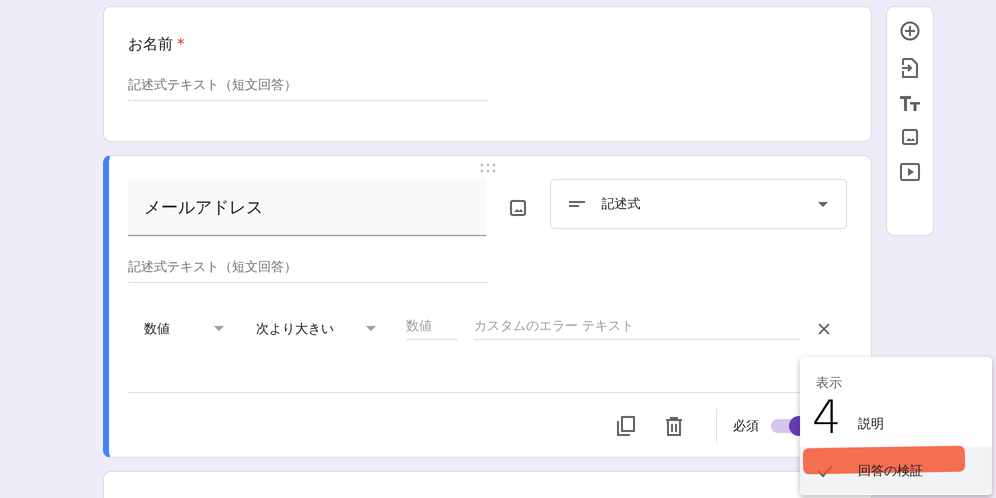 Image resolution: width=996 pixels, height=498 pixels. I want to click on question-type-dropdown: 記述式, so click(698, 204).